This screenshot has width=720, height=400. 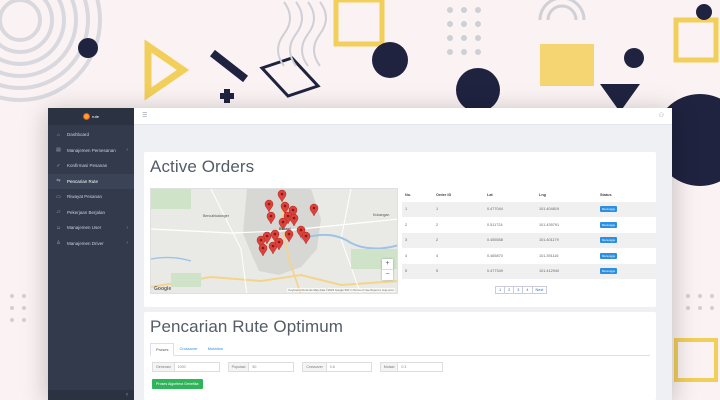 What do you see at coordinates (163, 366) in the screenshot?
I see `field-label: Generasi` at bounding box center [163, 366].